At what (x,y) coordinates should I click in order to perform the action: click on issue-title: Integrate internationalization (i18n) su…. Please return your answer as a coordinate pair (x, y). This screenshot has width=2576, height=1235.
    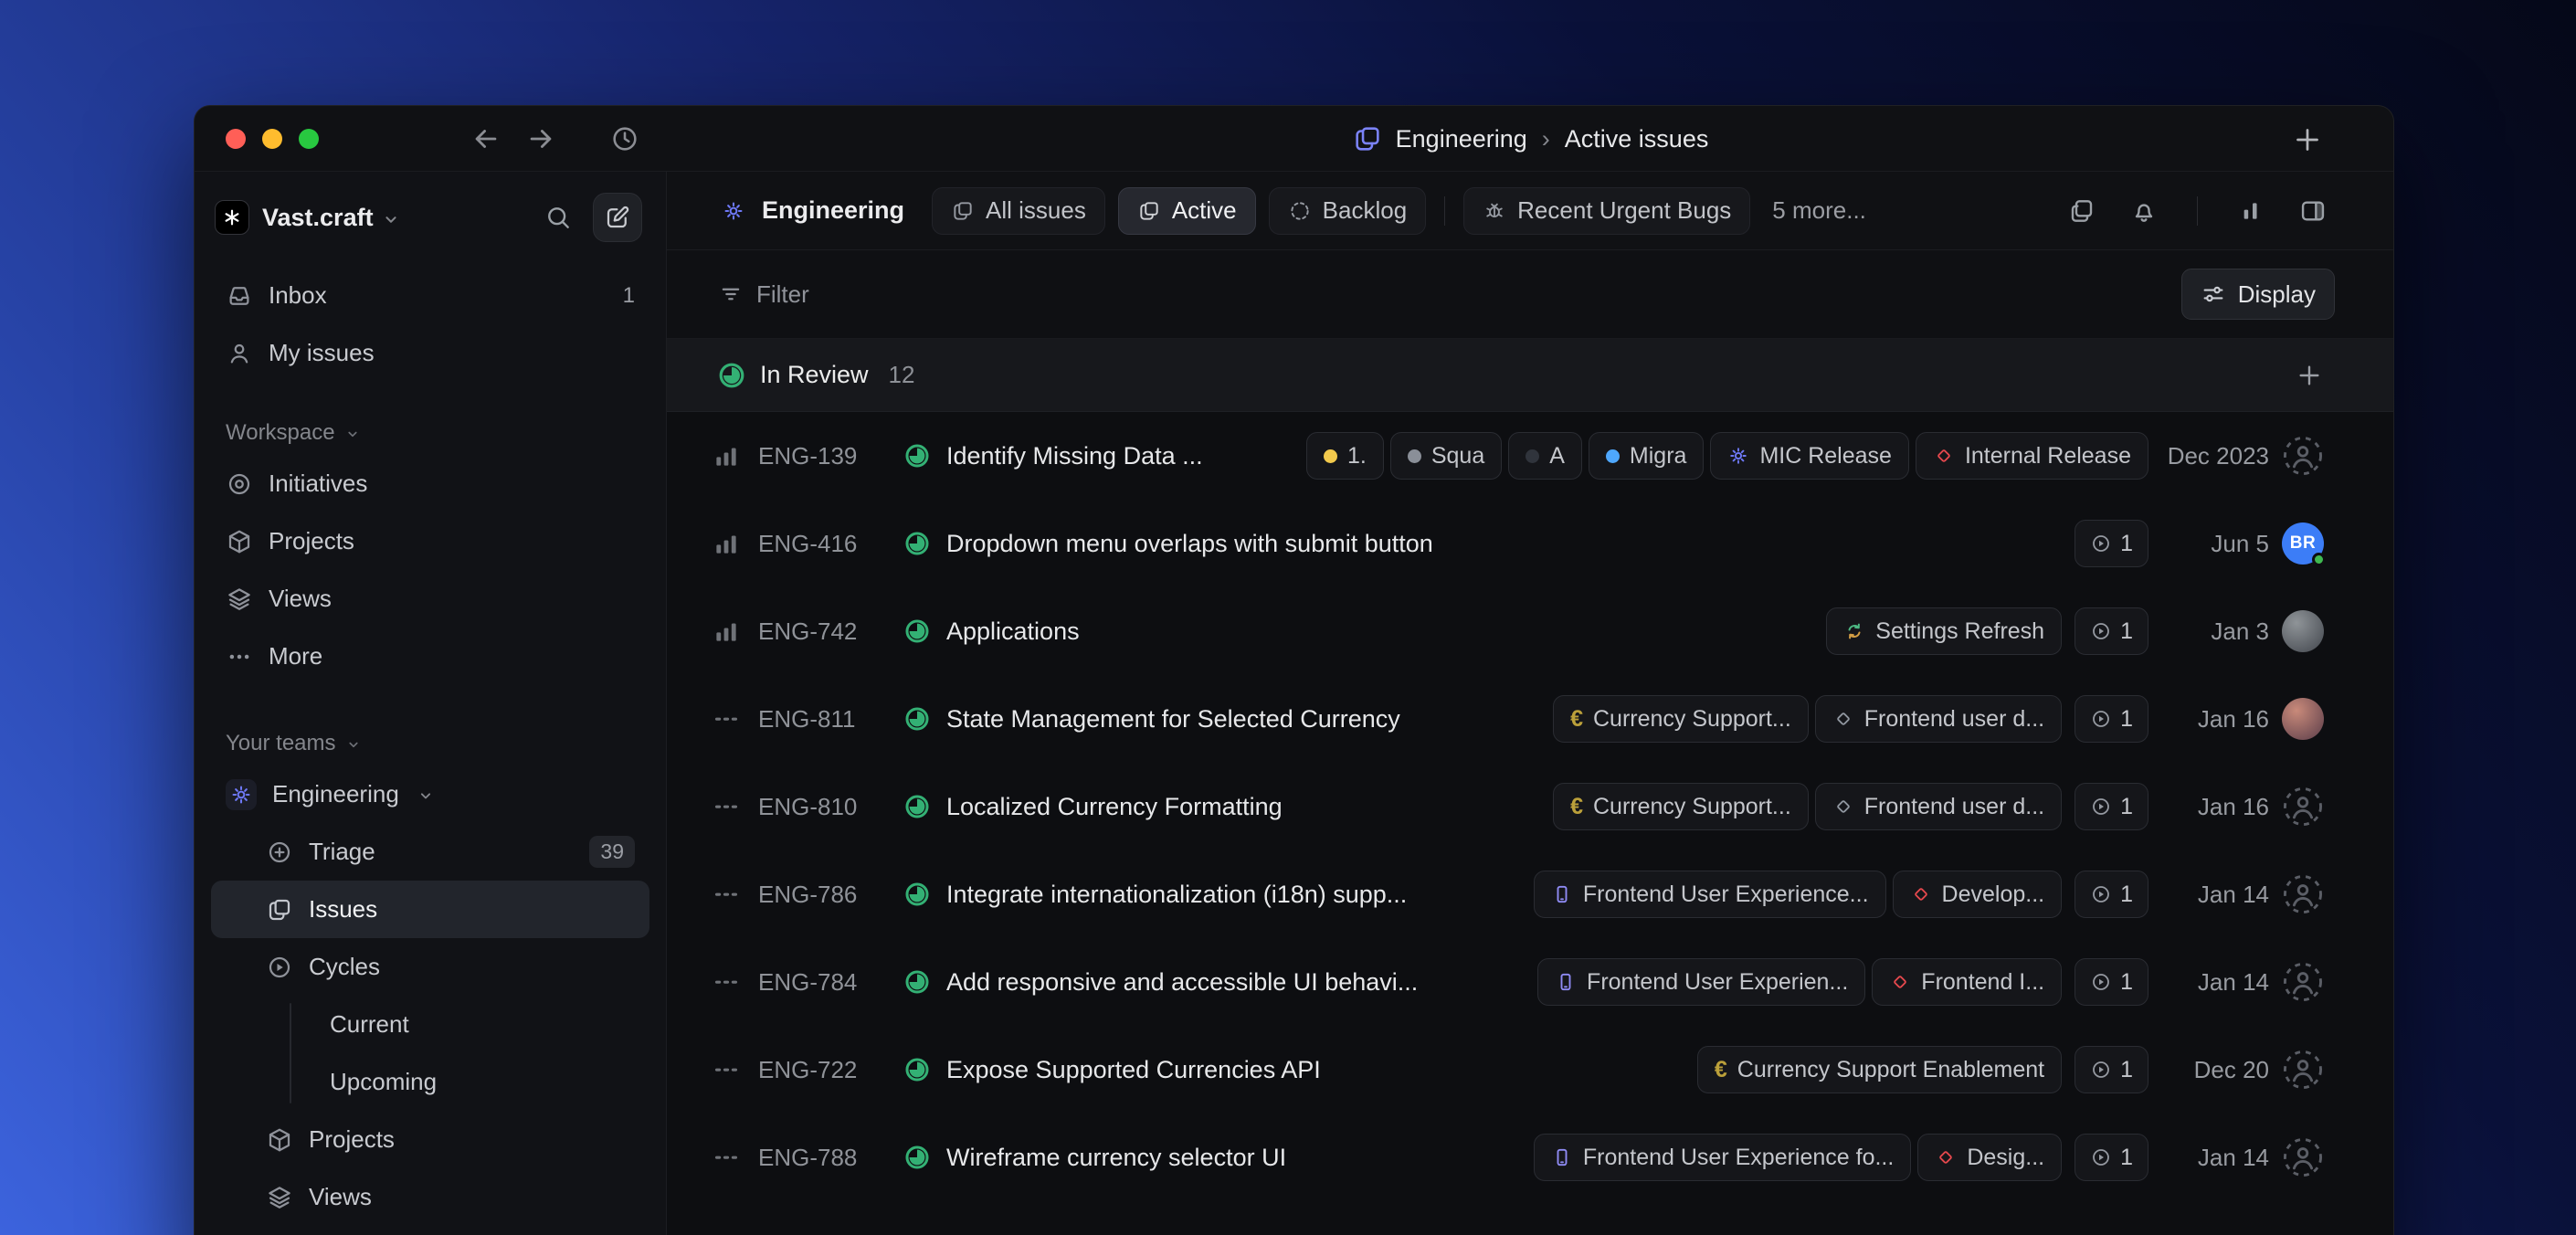
    Looking at the image, I should click on (1176, 895).